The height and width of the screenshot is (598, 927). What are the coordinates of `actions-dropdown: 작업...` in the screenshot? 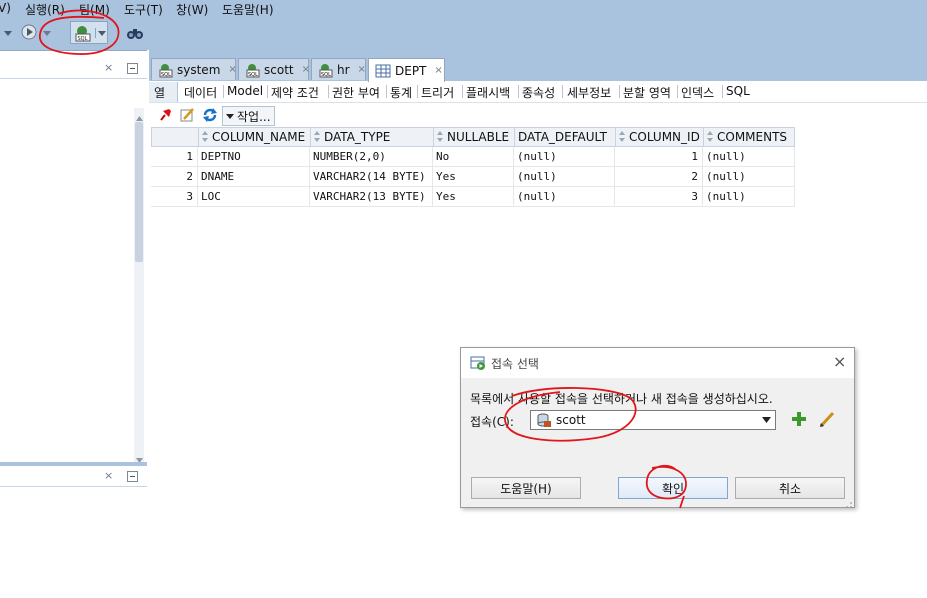 It's located at (248, 116).